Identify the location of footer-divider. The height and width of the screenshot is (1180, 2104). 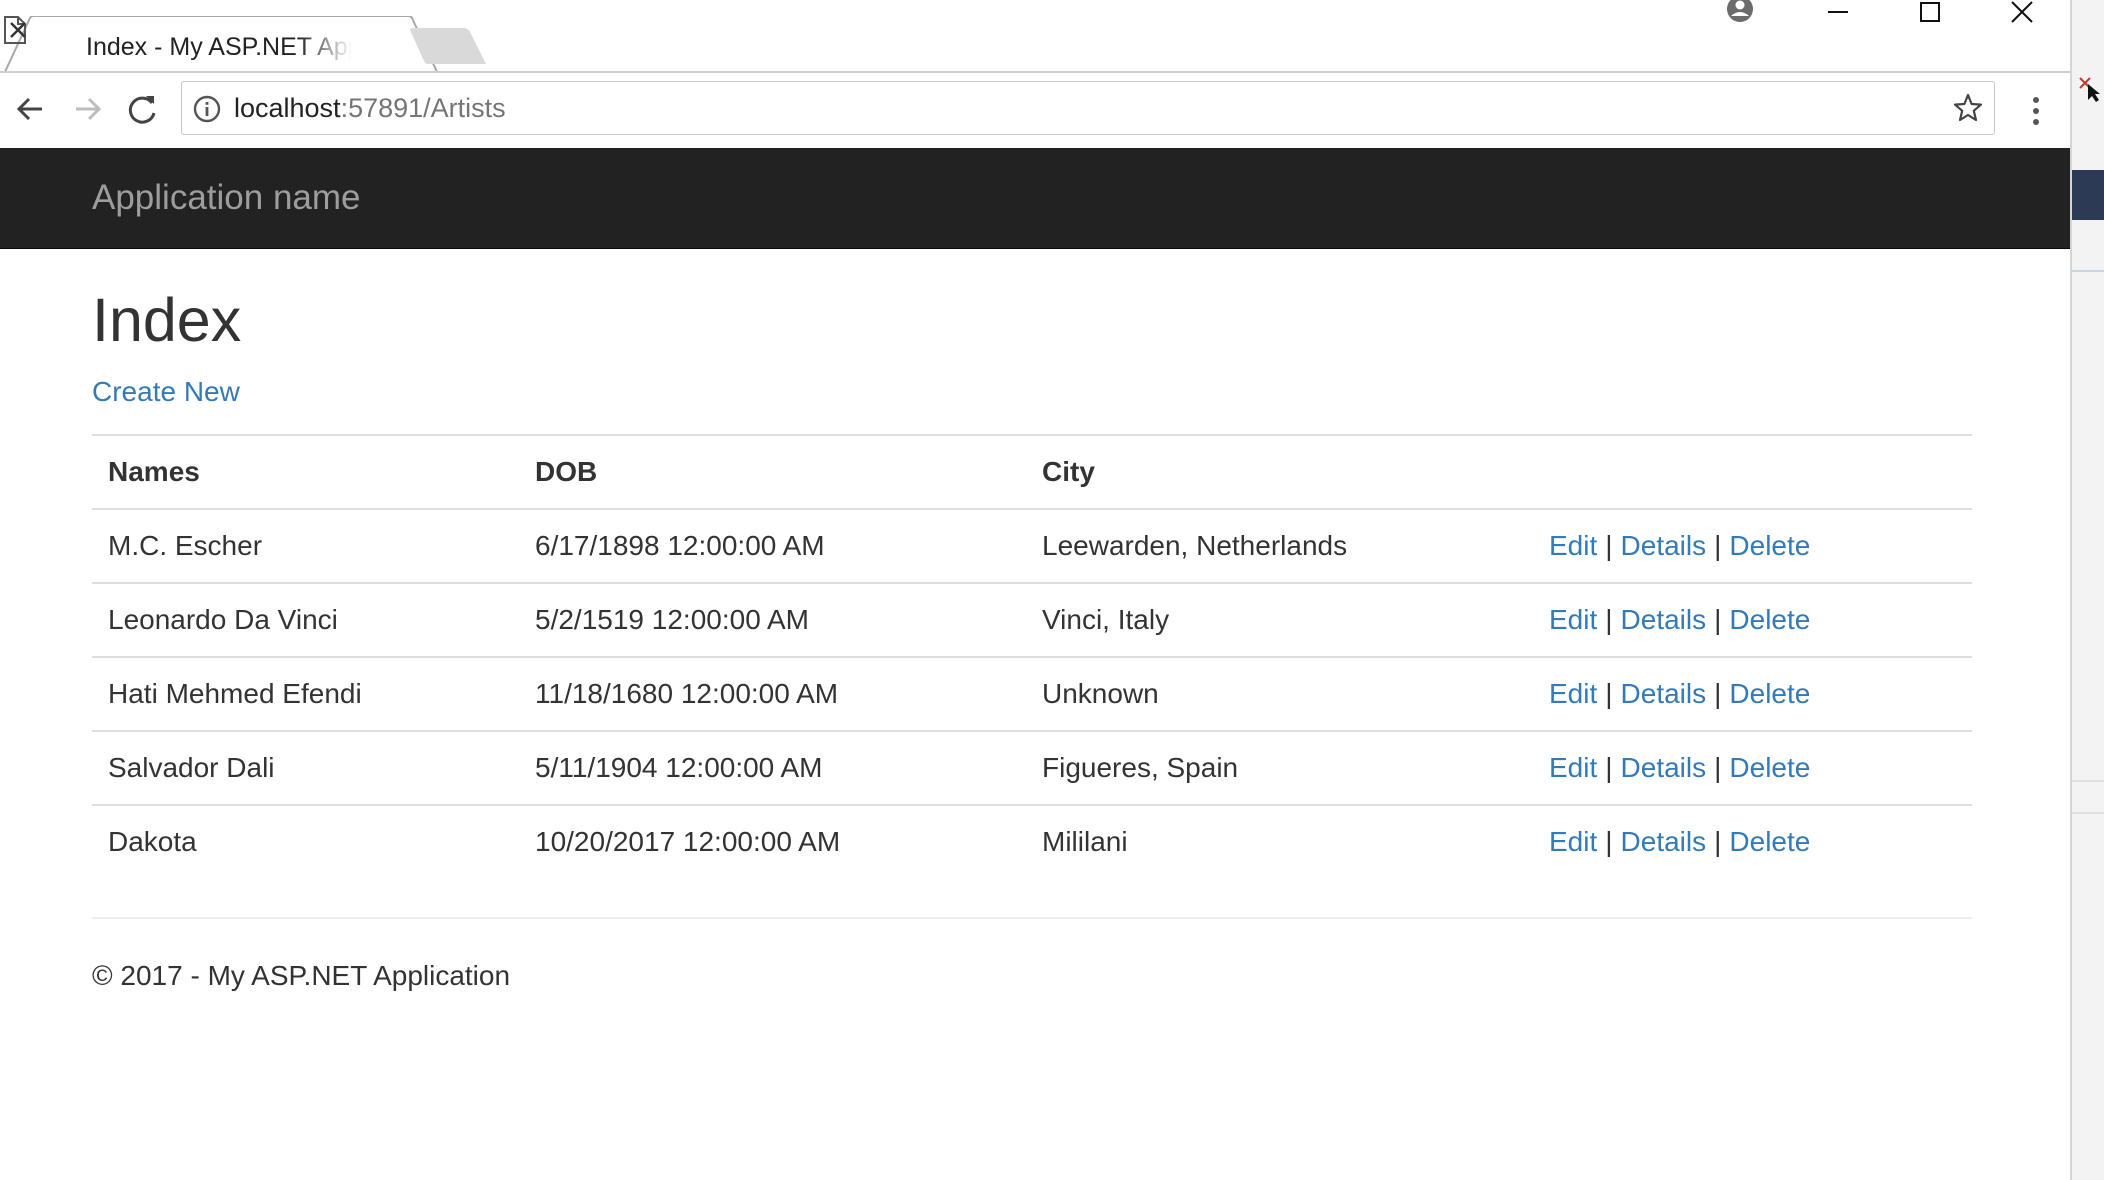
(1032, 918).